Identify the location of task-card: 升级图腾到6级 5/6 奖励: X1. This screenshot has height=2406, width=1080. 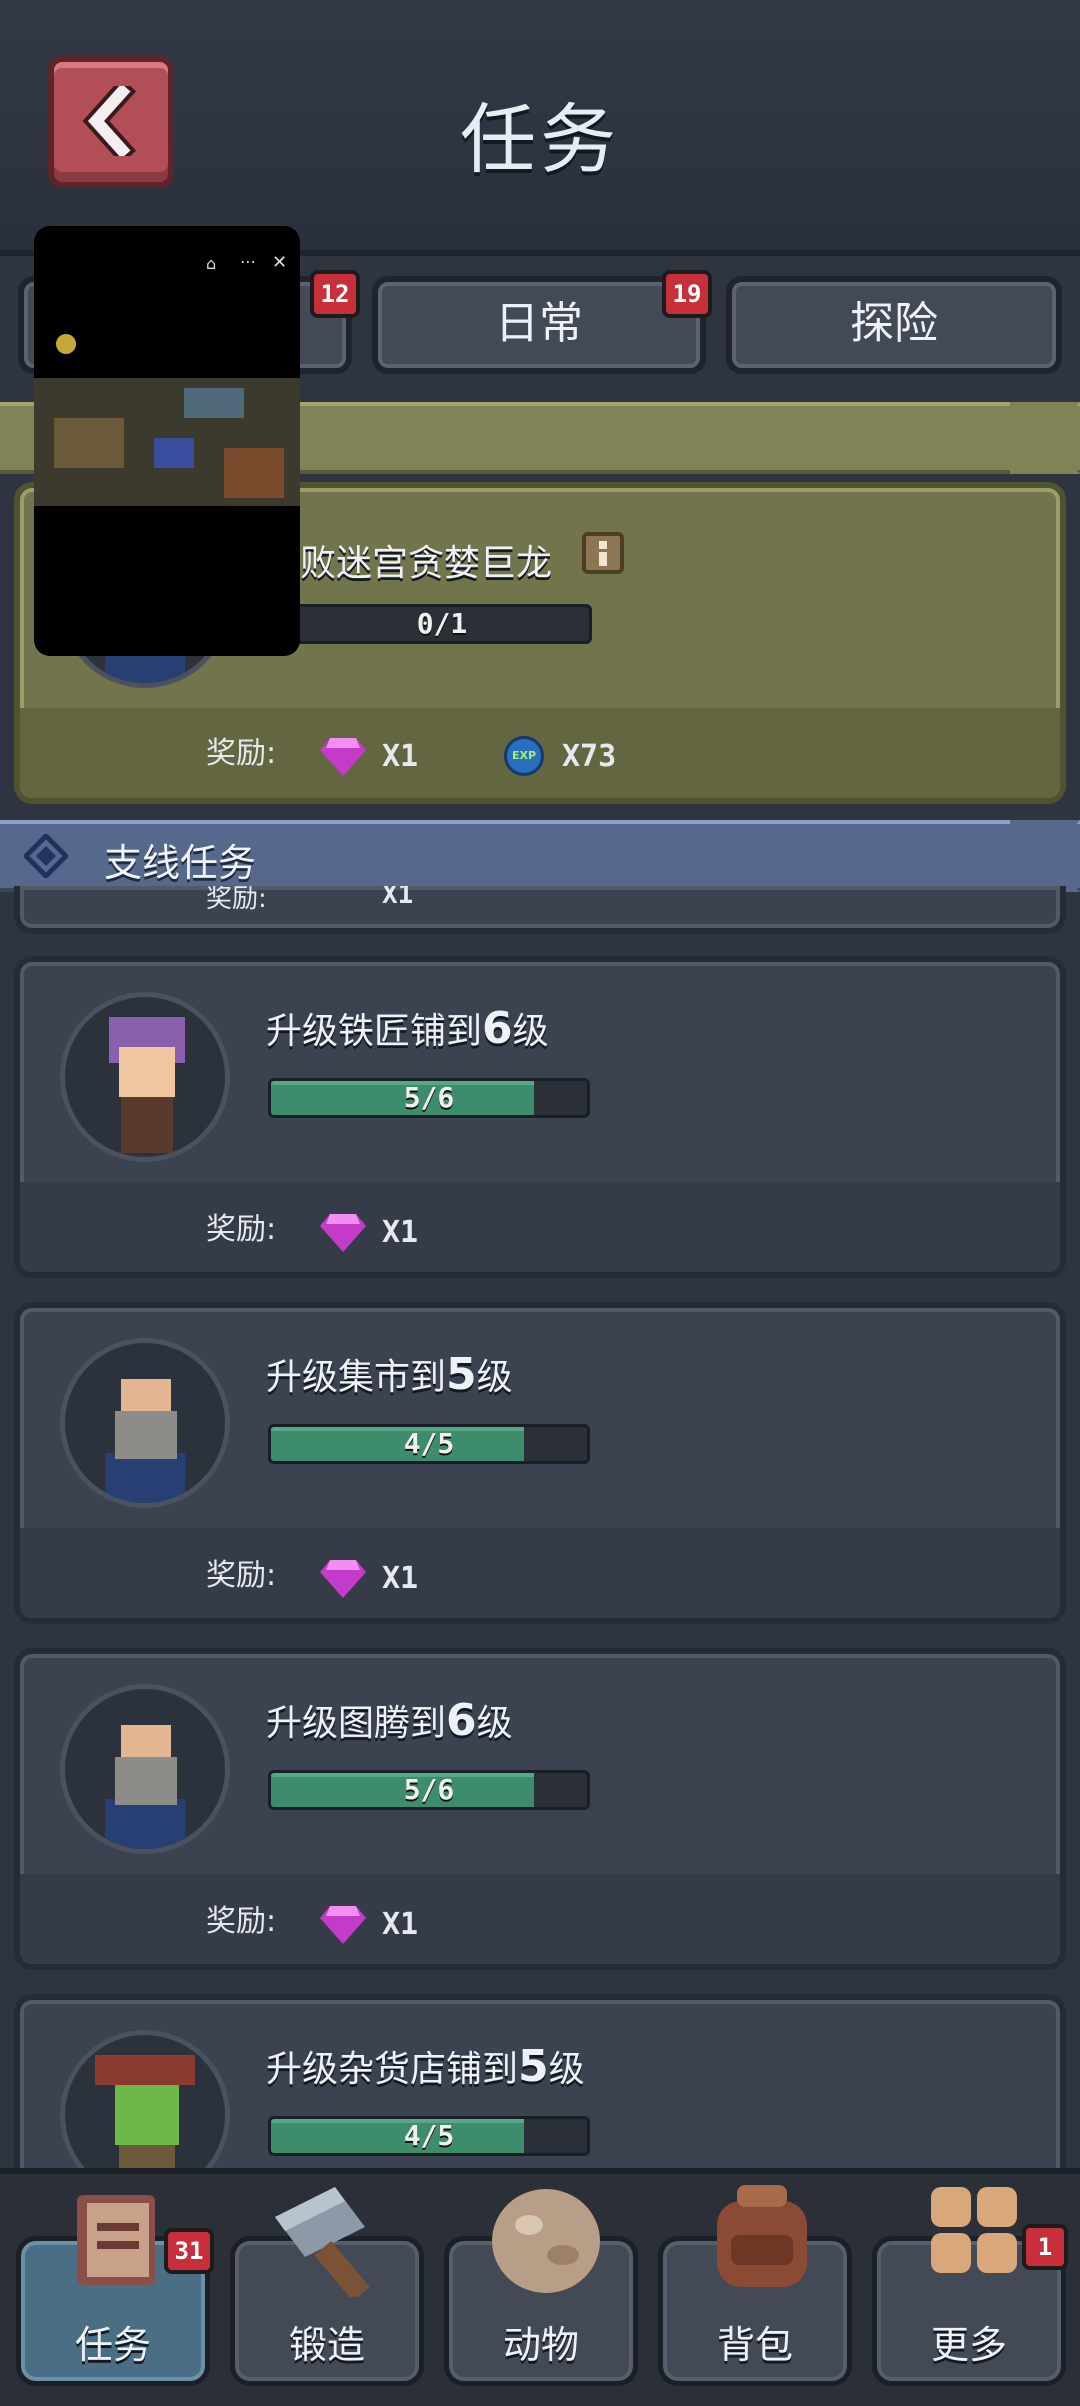
(540, 1809).